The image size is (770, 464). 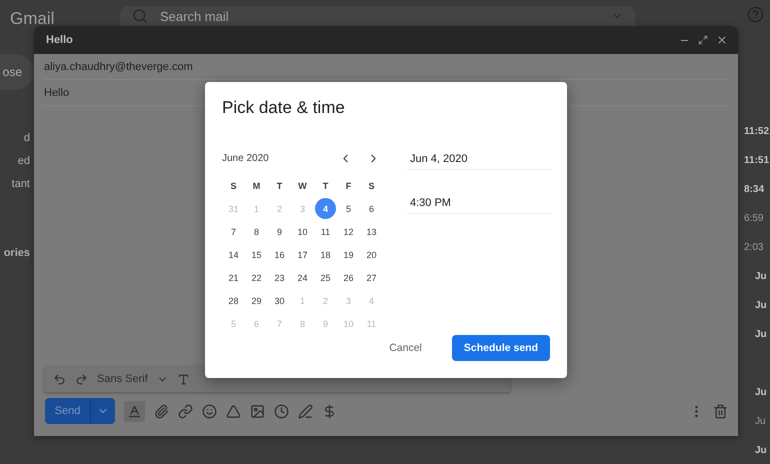 What do you see at coordinates (233, 254) in the screenshot?
I see `calendar-day: 14` at bounding box center [233, 254].